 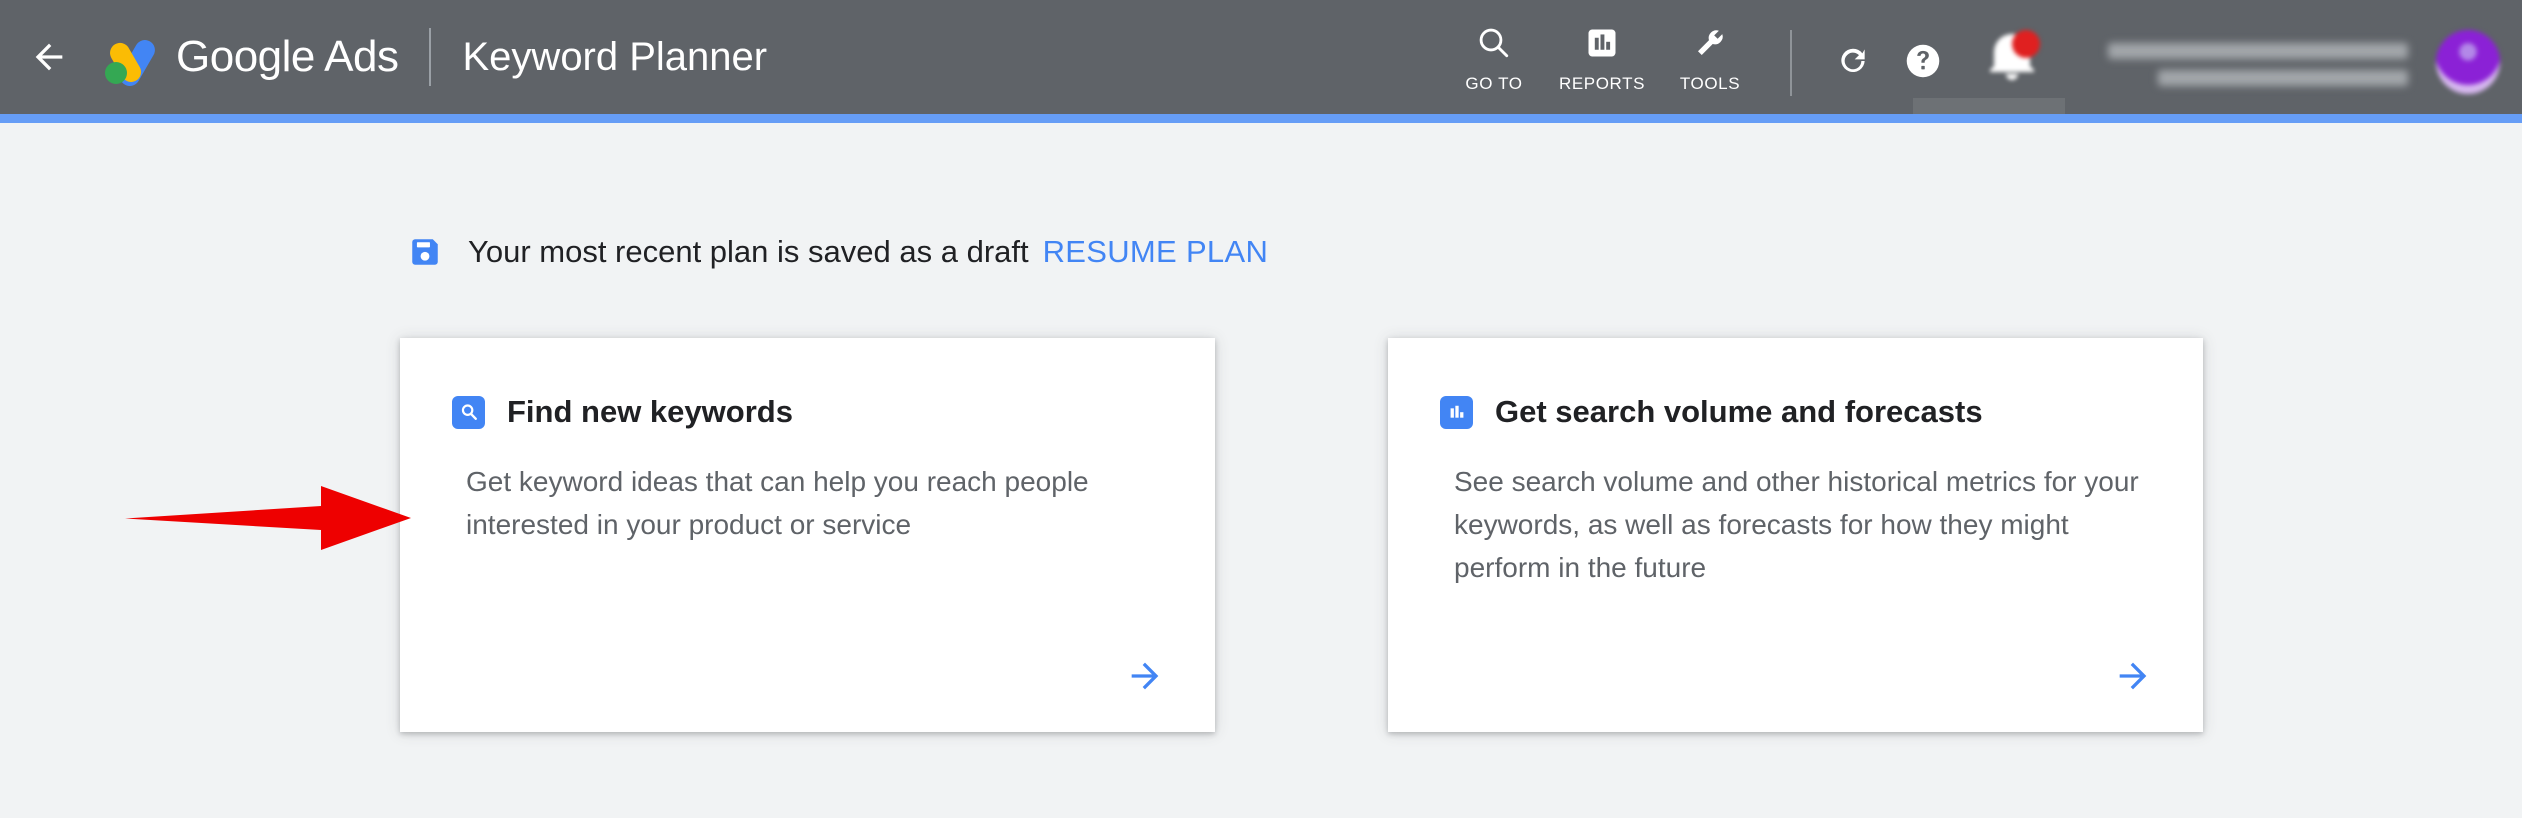 I want to click on tools-label: TOOLS, so click(x=1710, y=83).